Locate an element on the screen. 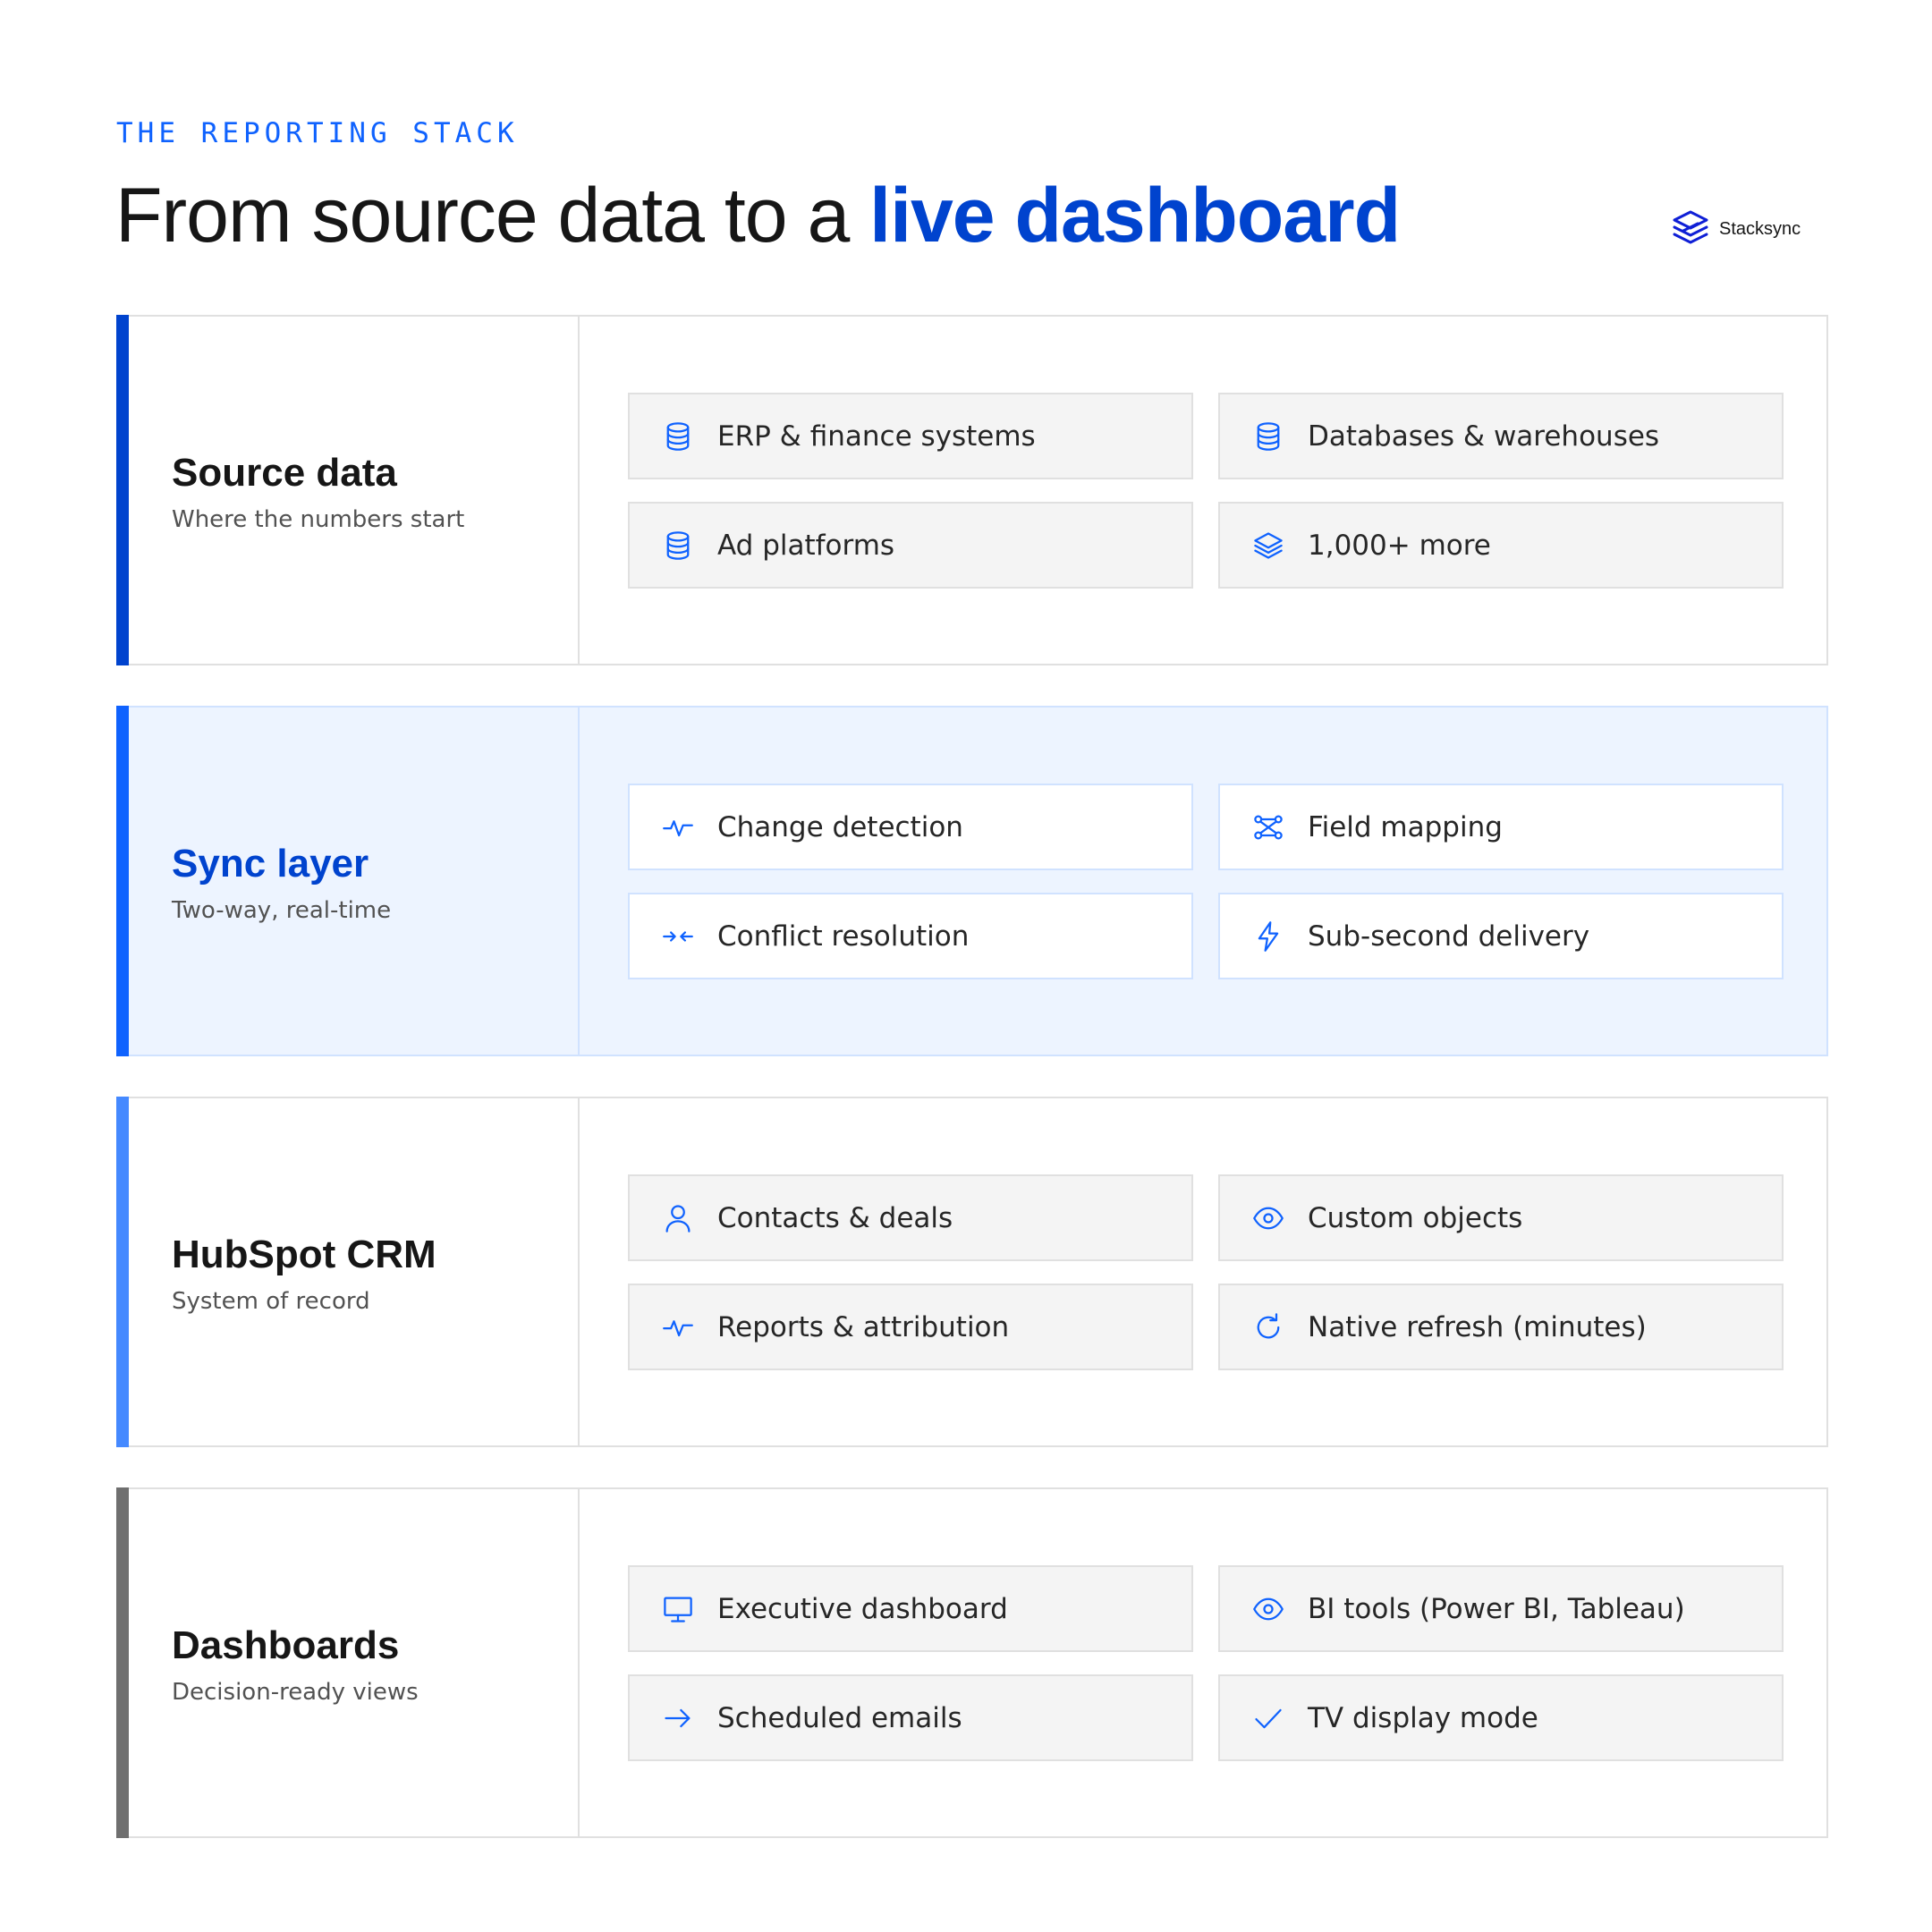  lightning-icon is located at coordinates (1268, 936).